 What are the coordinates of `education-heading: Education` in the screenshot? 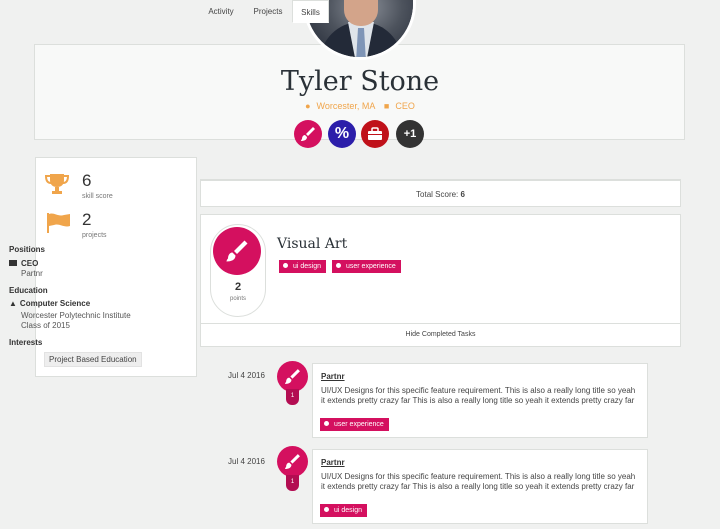 It's located at (28, 290).